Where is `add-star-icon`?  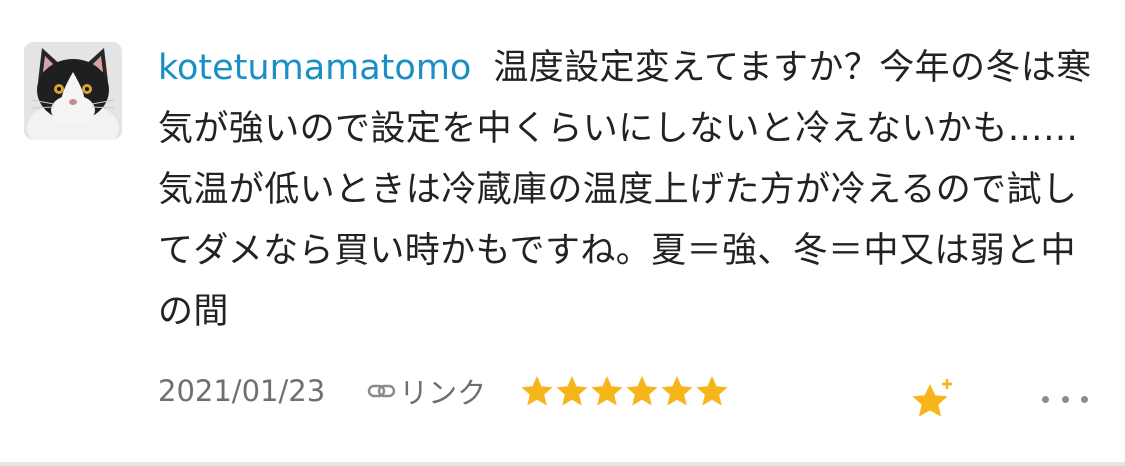
add-star-icon is located at coordinates (932, 398).